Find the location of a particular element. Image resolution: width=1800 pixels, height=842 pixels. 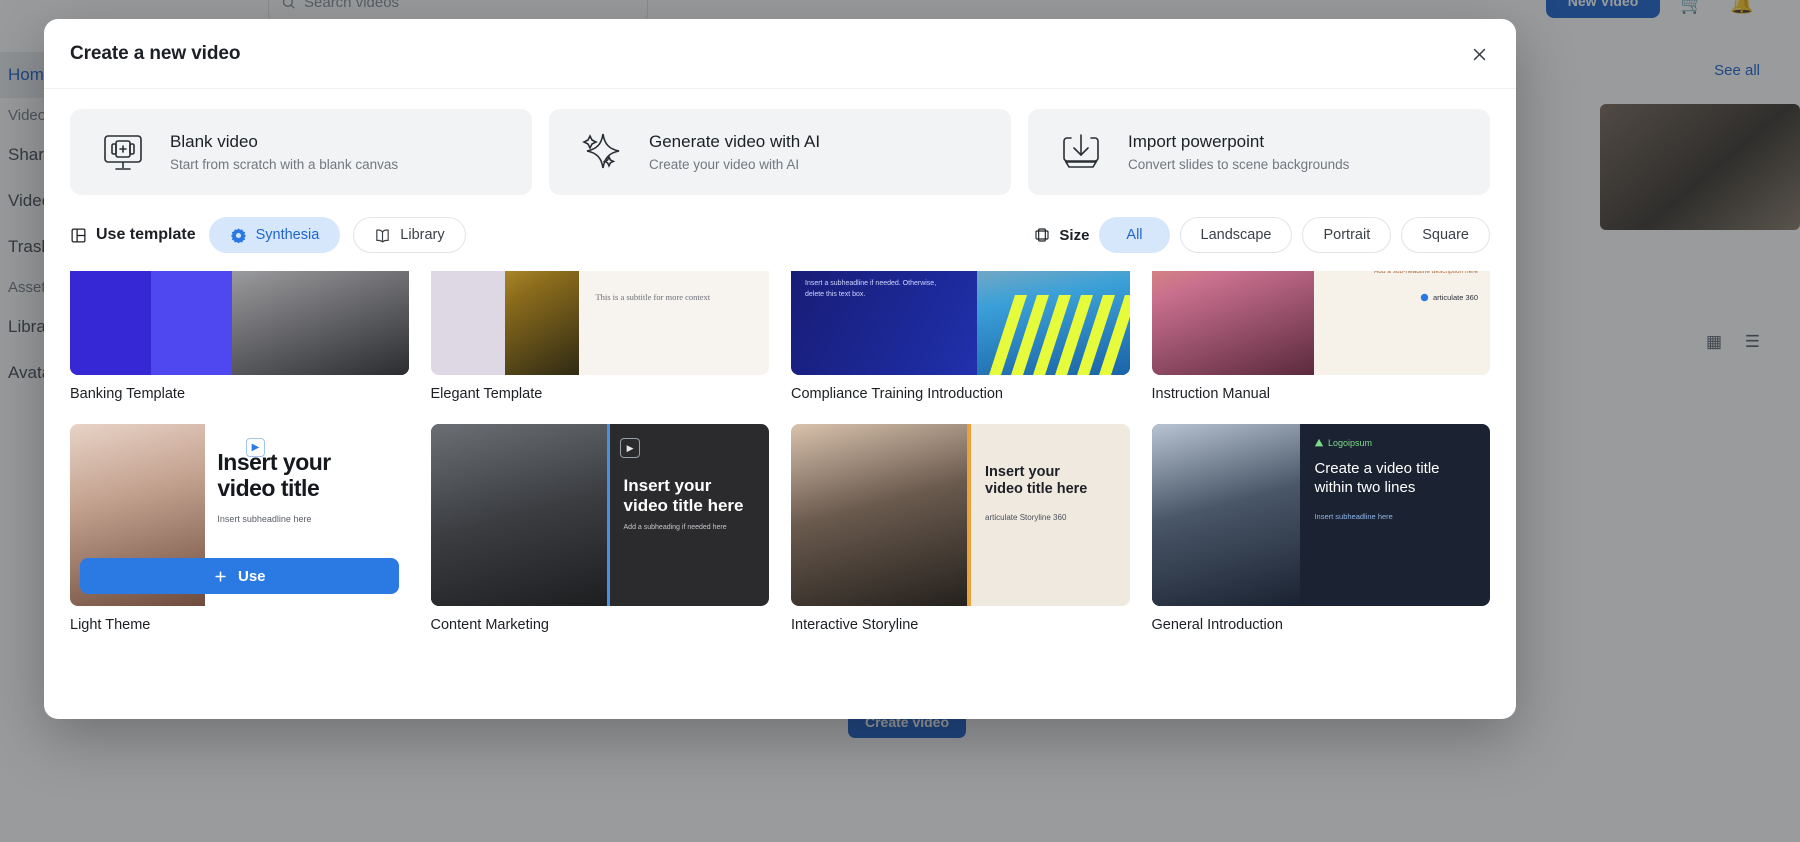

thumb-title: Create a video title within two lines is located at coordinates (1395, 479).